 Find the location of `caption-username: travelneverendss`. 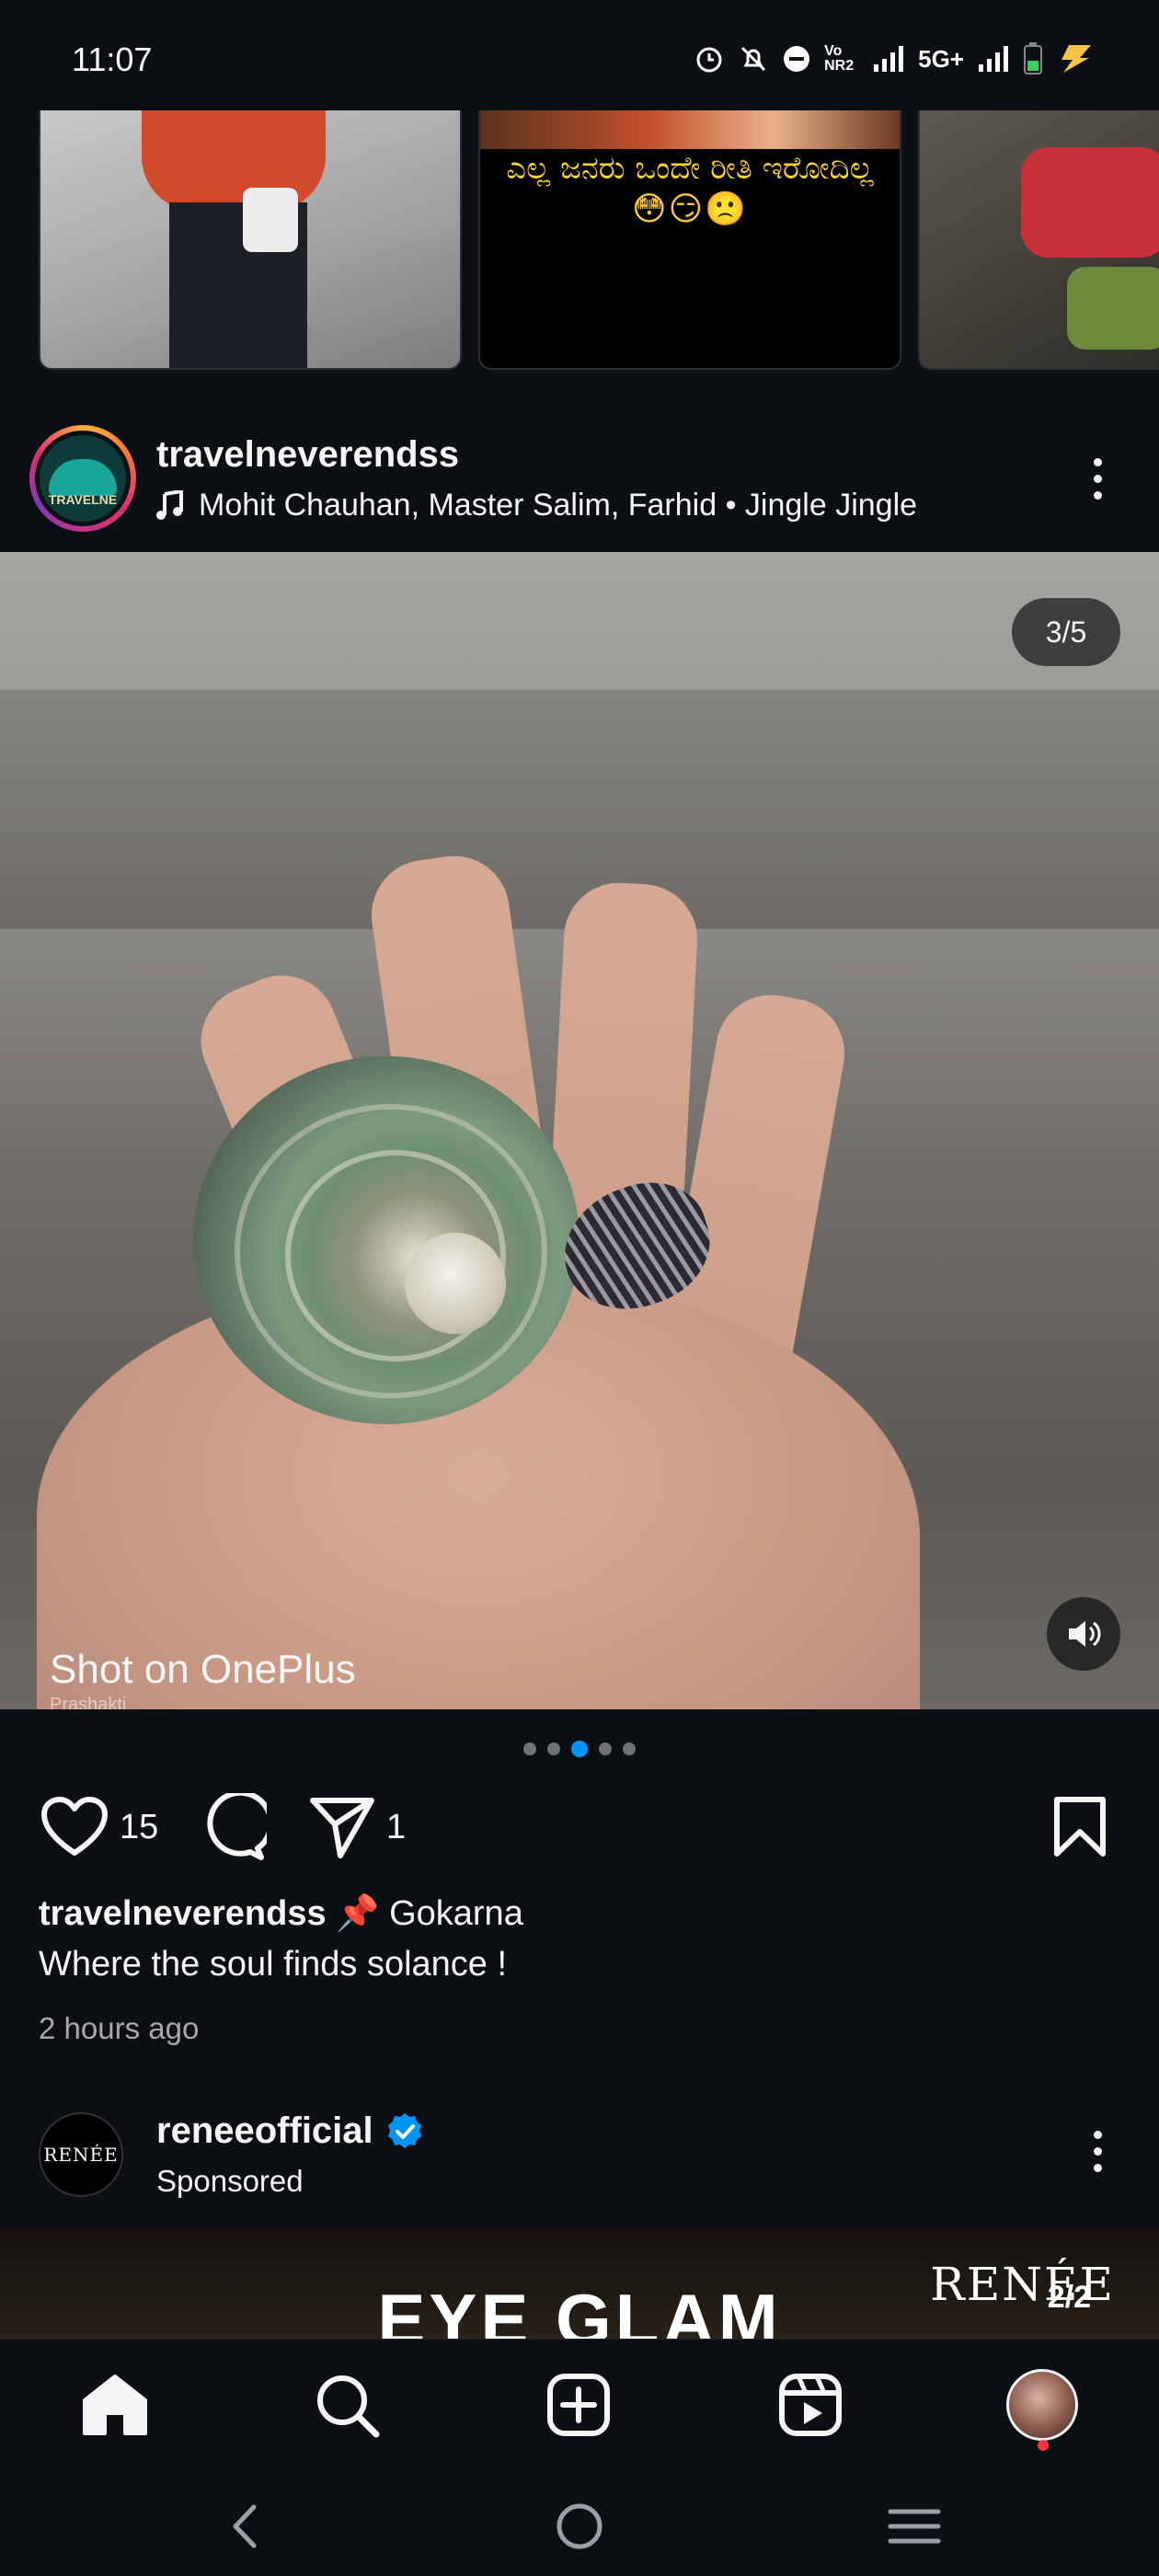

caption-username: travelneverendss is located at coordinates (183, 1913).